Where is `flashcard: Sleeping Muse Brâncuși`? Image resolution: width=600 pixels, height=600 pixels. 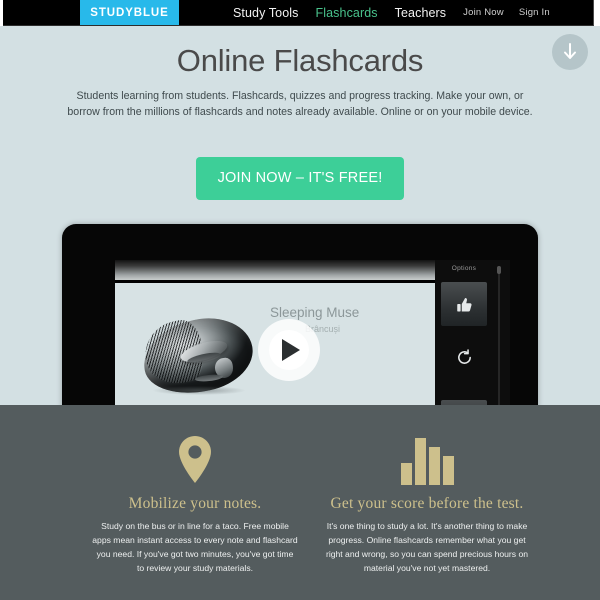 flashcard: Sleeping Muse Brâncuși is located at coordinates (275, 344).